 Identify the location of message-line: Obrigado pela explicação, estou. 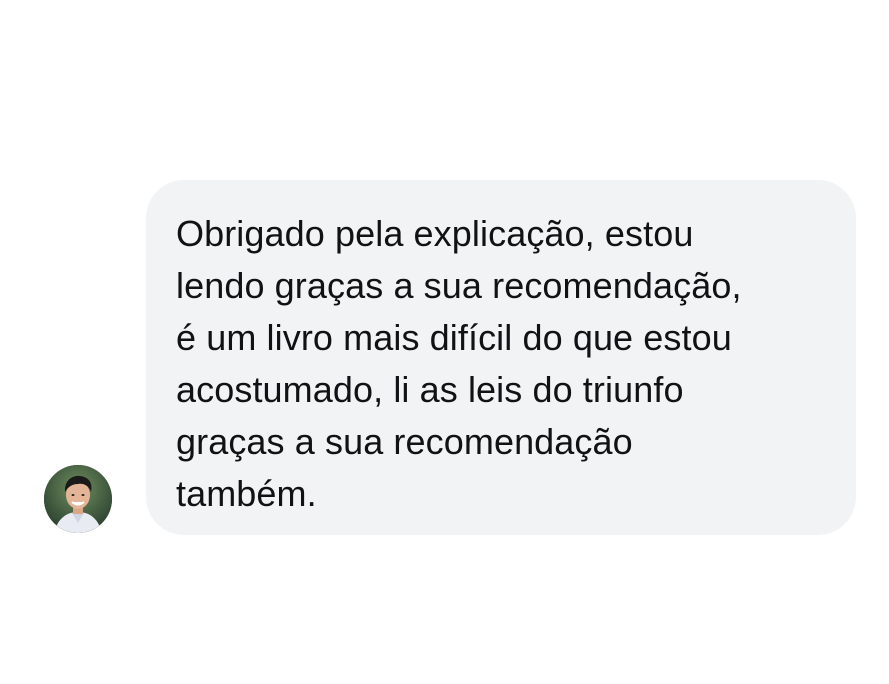
(435, 233).